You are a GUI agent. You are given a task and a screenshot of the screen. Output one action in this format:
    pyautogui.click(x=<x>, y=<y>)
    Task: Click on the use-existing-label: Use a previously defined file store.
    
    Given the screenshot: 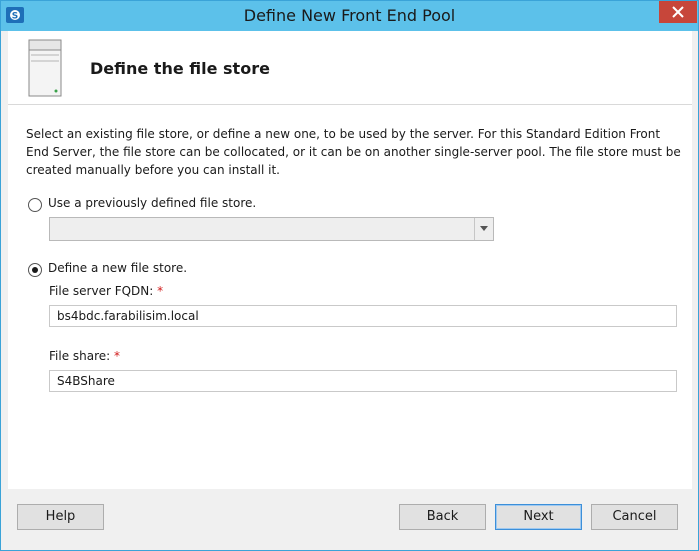 What is the action you would take?
    pyautogui.click(x=152, y=203)
    